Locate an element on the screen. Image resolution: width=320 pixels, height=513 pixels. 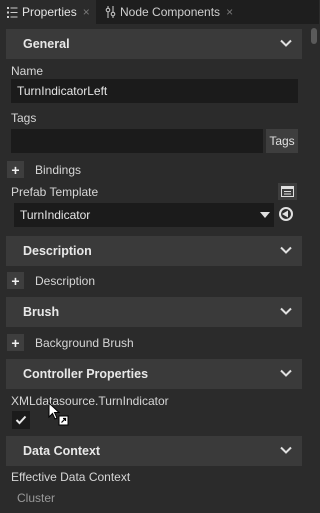
tab-node-components: Node Components × is located at coordinates (170, 12).